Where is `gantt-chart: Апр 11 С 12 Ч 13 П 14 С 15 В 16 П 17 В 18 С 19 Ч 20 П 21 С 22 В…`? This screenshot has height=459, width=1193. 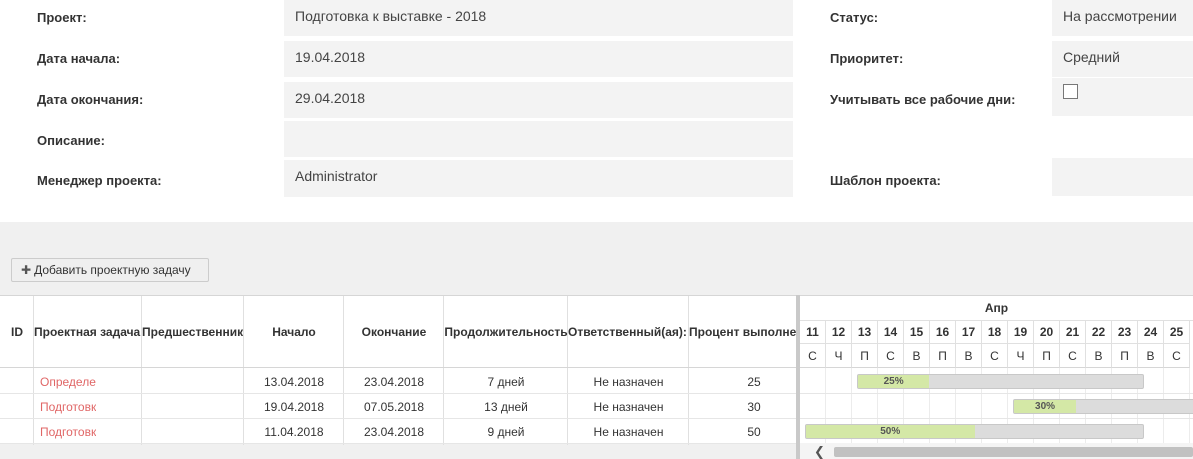 gantt-chart: Апр 11 С 12 Ч 13 П 14 С 15 В 16 П 17 В 18 С 19 Ч 20 П 21 С 22 В… is located at coordinates (996, 377).